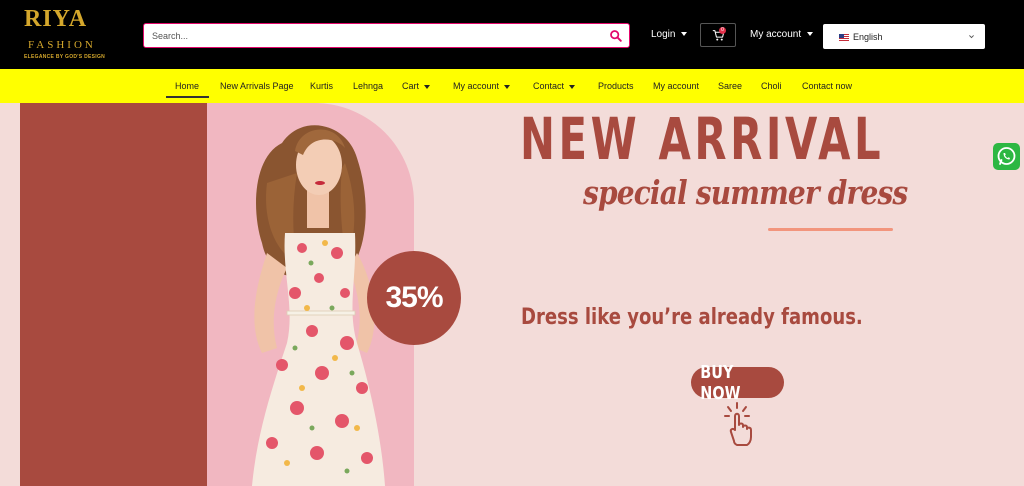 This screenshot has height=486, width=1024. What do you see at coordinates (830, 229) in the screenshot?
I see `accent-divider` at bounding box center [830, 229].